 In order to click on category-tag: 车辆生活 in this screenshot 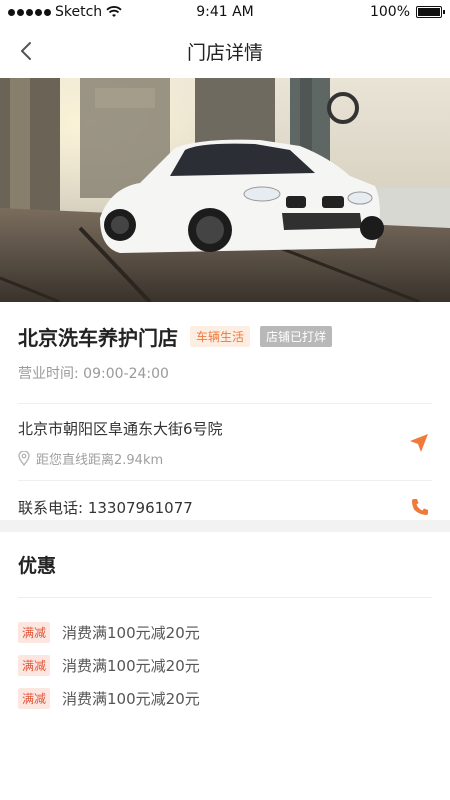, I will do `click(220, 336)`.